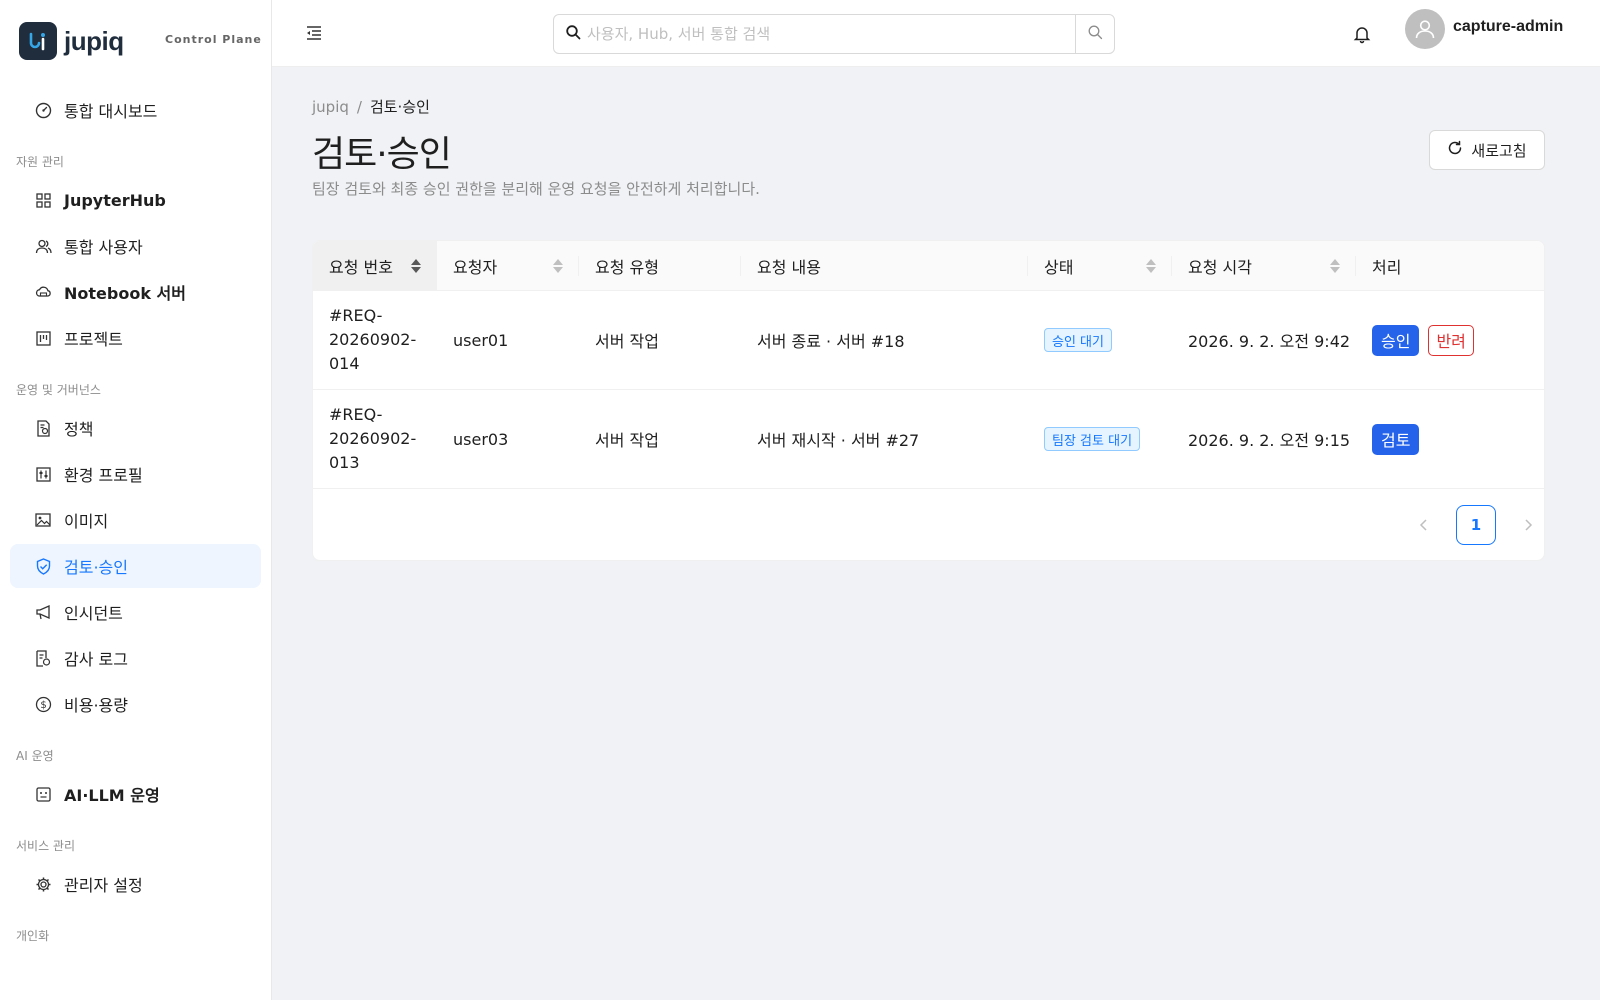 The image size is (1600, 1000). What do you see at coordinates (1425, 29) in the screenshot?
I see `avatar` at bounding box center [1425, 29].